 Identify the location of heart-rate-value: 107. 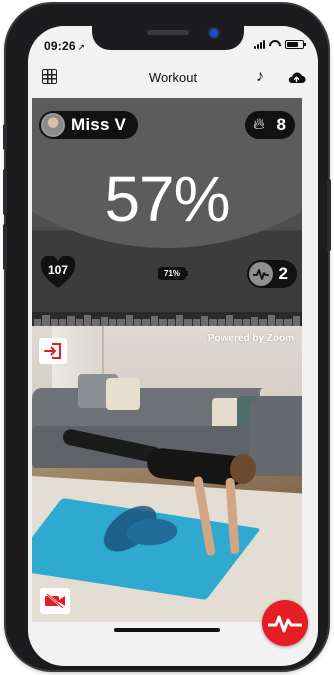
(58, 270).